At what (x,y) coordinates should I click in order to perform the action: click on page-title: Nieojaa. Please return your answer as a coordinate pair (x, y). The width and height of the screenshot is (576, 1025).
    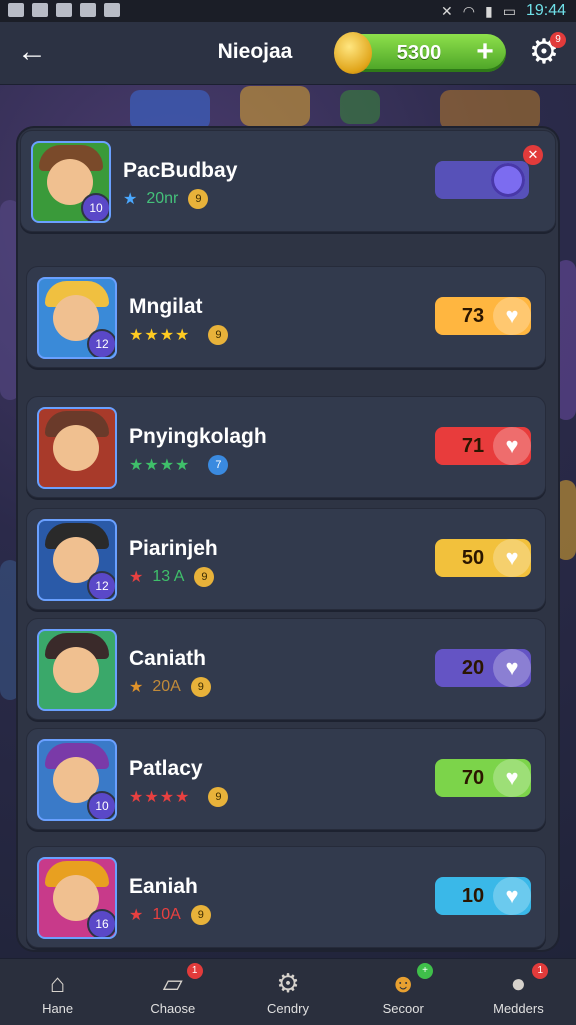
    Looking at the image, I should click on (255, 51).